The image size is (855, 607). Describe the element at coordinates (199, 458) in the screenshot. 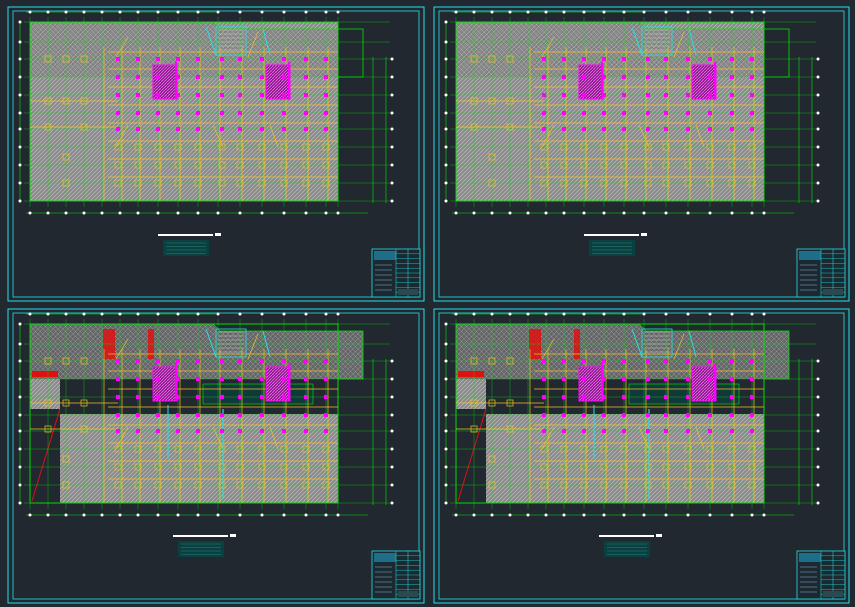

I see `slab-hatch-lower` at that location.